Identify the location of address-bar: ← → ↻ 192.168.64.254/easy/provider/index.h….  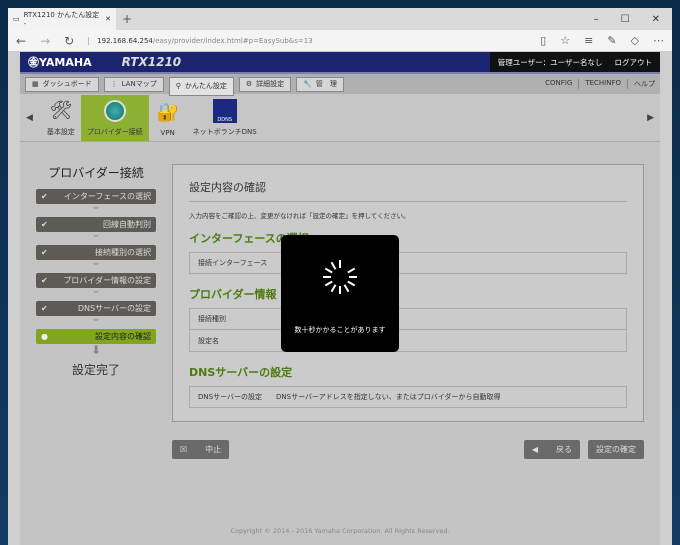
(340, 41).